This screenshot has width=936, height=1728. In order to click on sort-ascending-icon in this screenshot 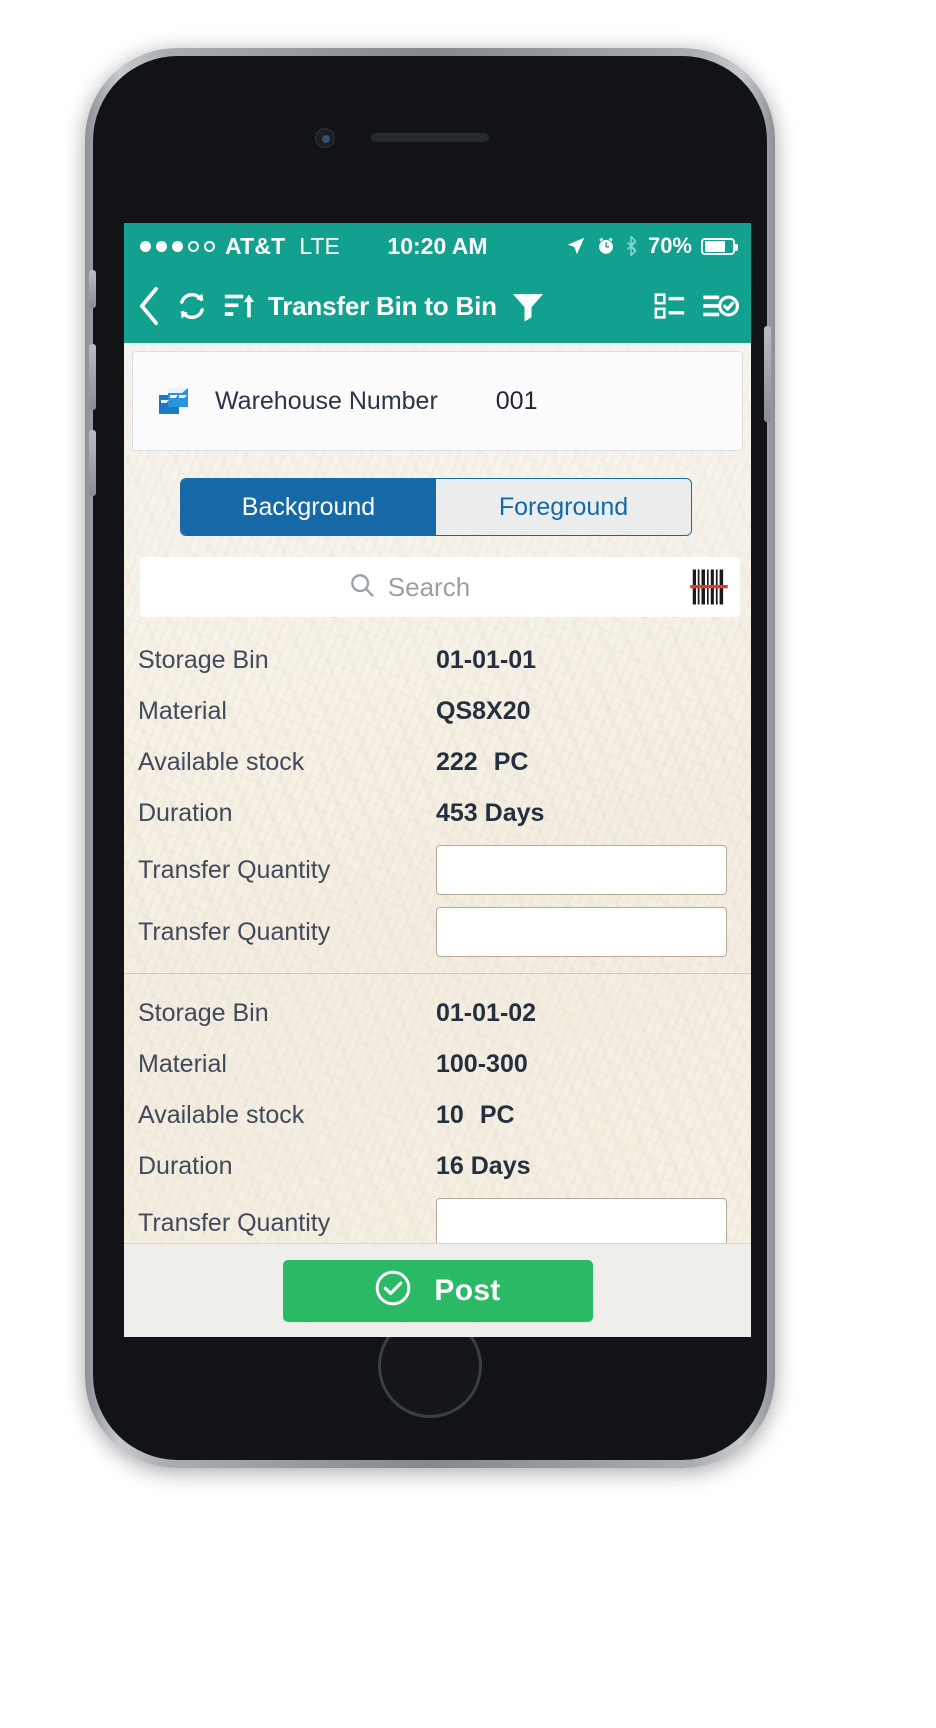, I will do `click(239, 306)`.